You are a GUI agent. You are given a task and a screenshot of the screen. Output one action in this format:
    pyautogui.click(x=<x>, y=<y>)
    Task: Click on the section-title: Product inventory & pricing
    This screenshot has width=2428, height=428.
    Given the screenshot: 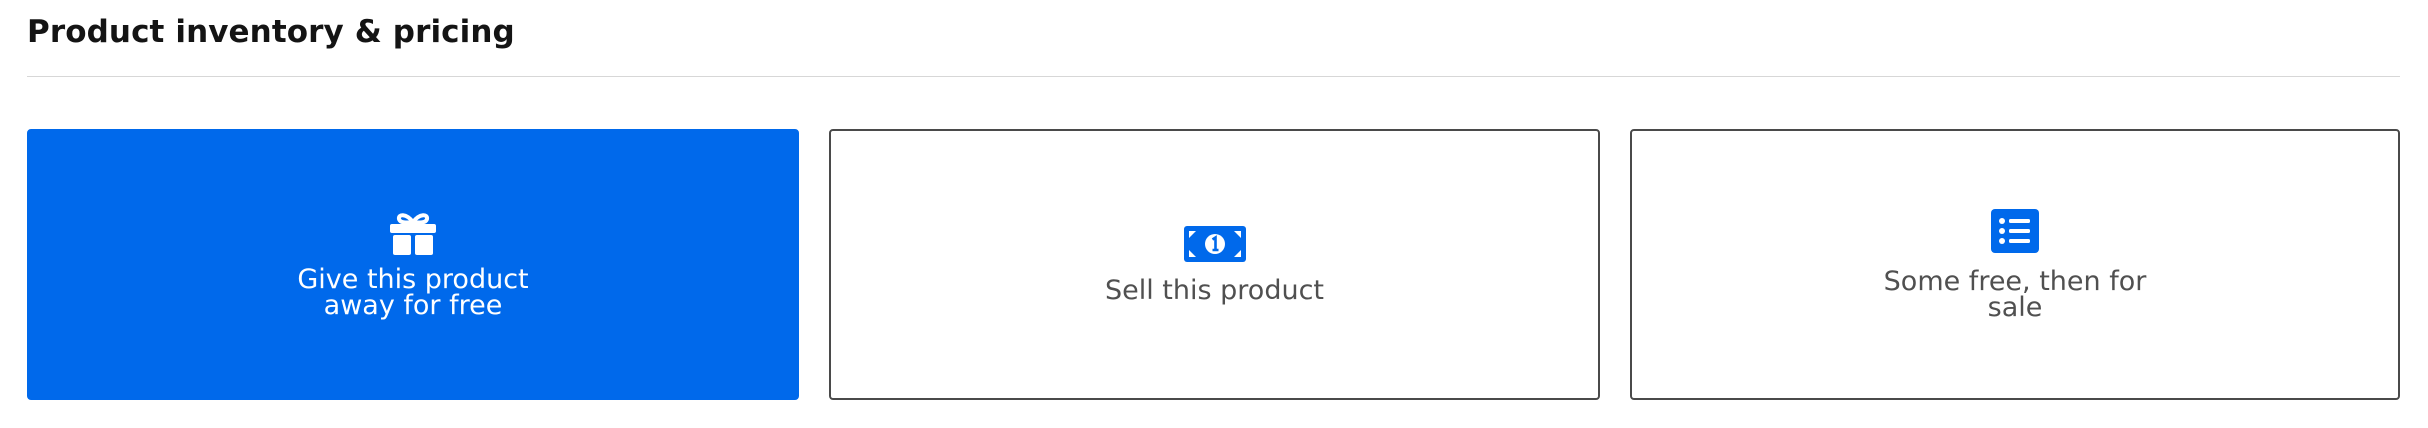 What is the action you would take?
    pyautogui.click(x=271, y=32)
    